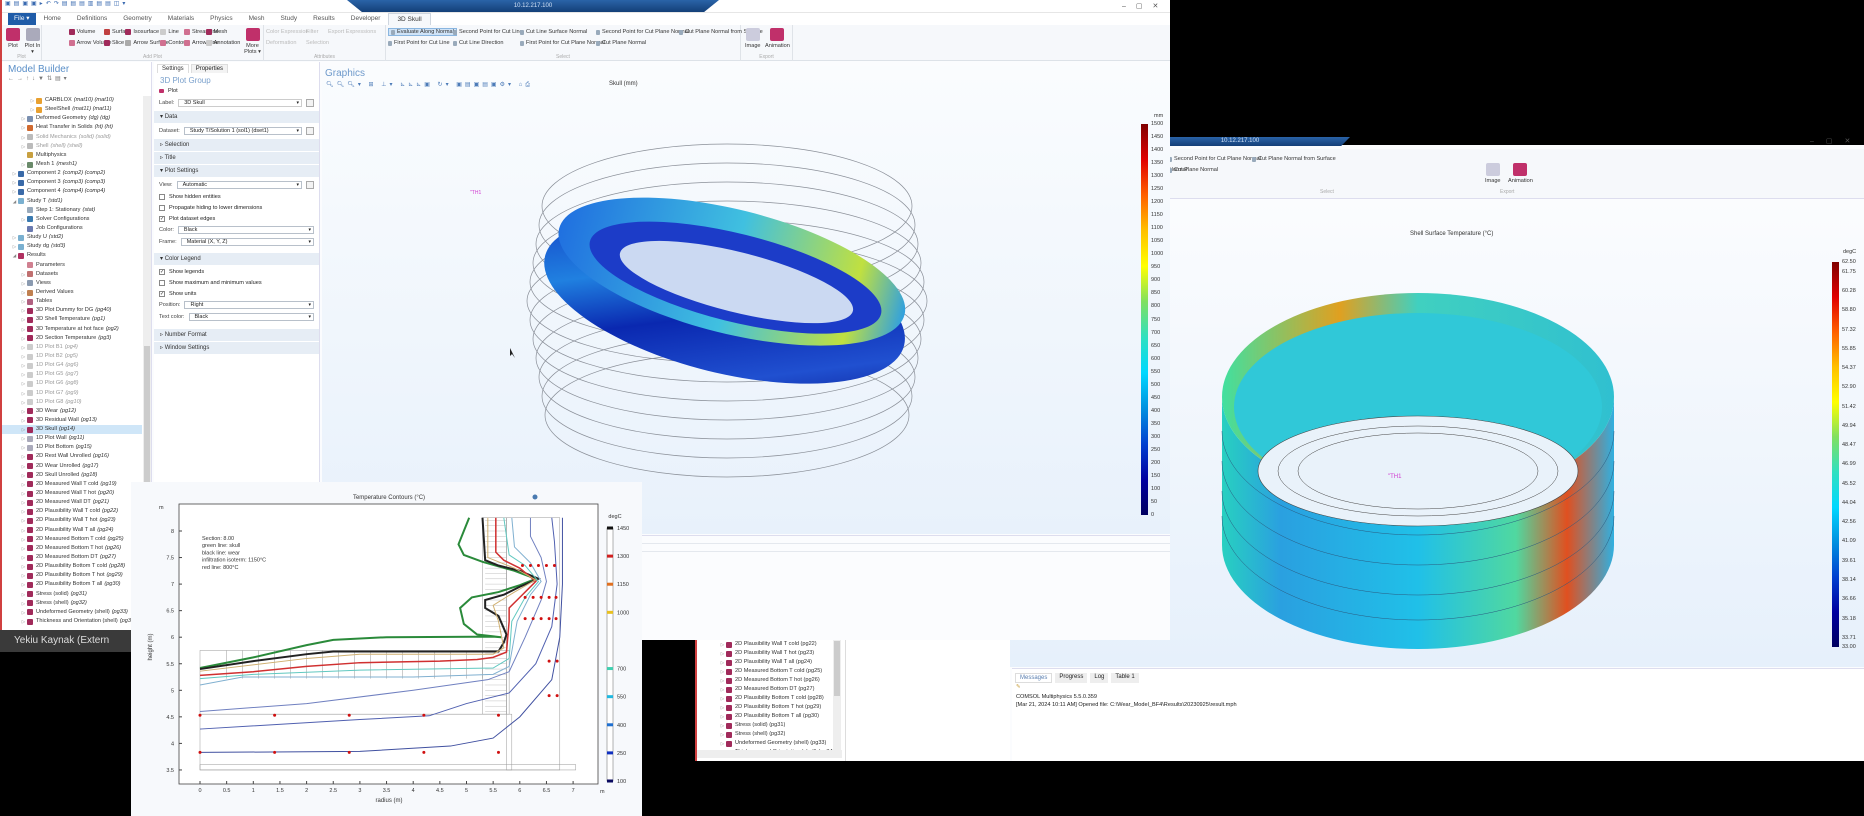 Image resolution: width=1864 pixels, height=816 pixels. What do you see at coordinates (72, 127) in the screenshot?
I see `tree-item: ▷ Heat Transfer in Solids (ht) (ht)` at bounding box center [72, 127].